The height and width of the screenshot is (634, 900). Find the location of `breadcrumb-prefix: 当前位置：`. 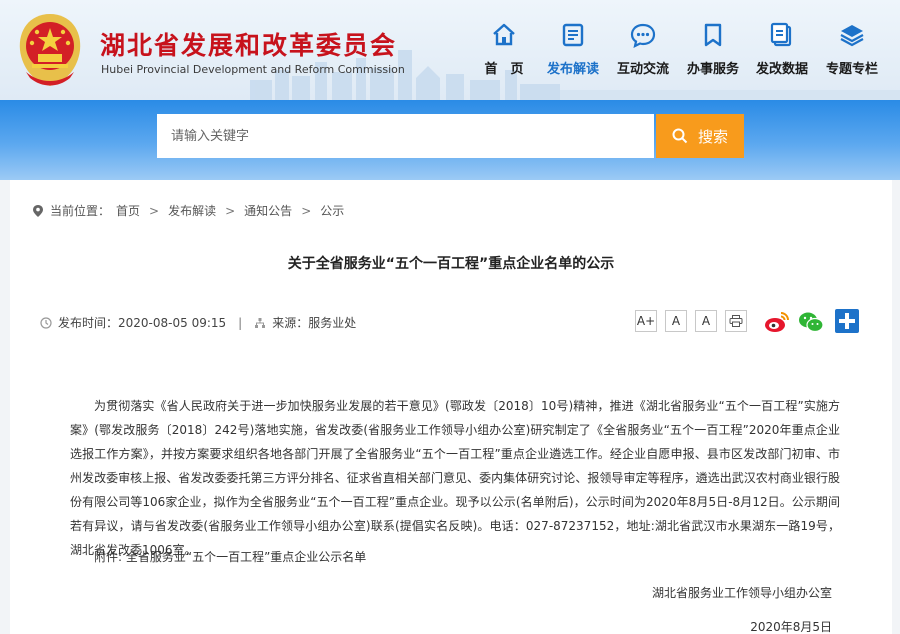

breadcrumb-prefix: 当前位置： is located at coordinates (80, 211).